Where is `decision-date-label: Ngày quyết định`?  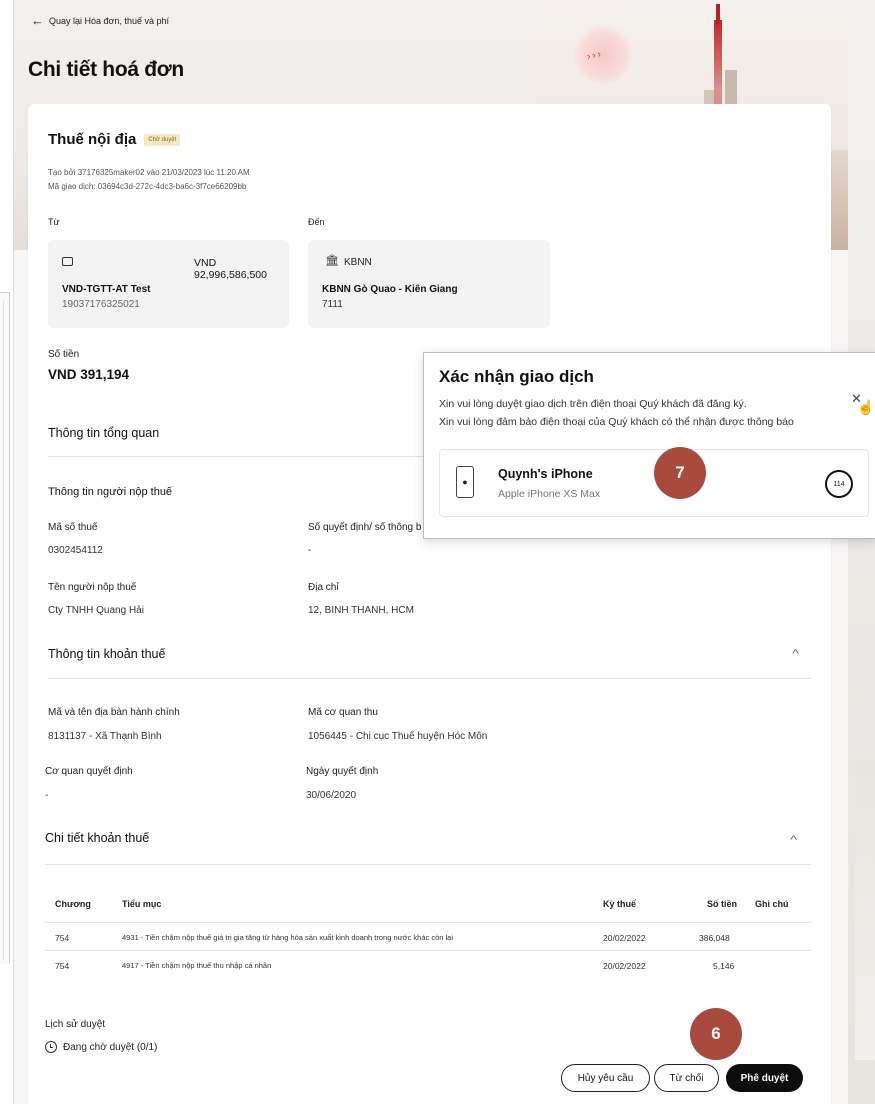 decision-date-label: Ngày quyết định is located at coordinates (342, 771).